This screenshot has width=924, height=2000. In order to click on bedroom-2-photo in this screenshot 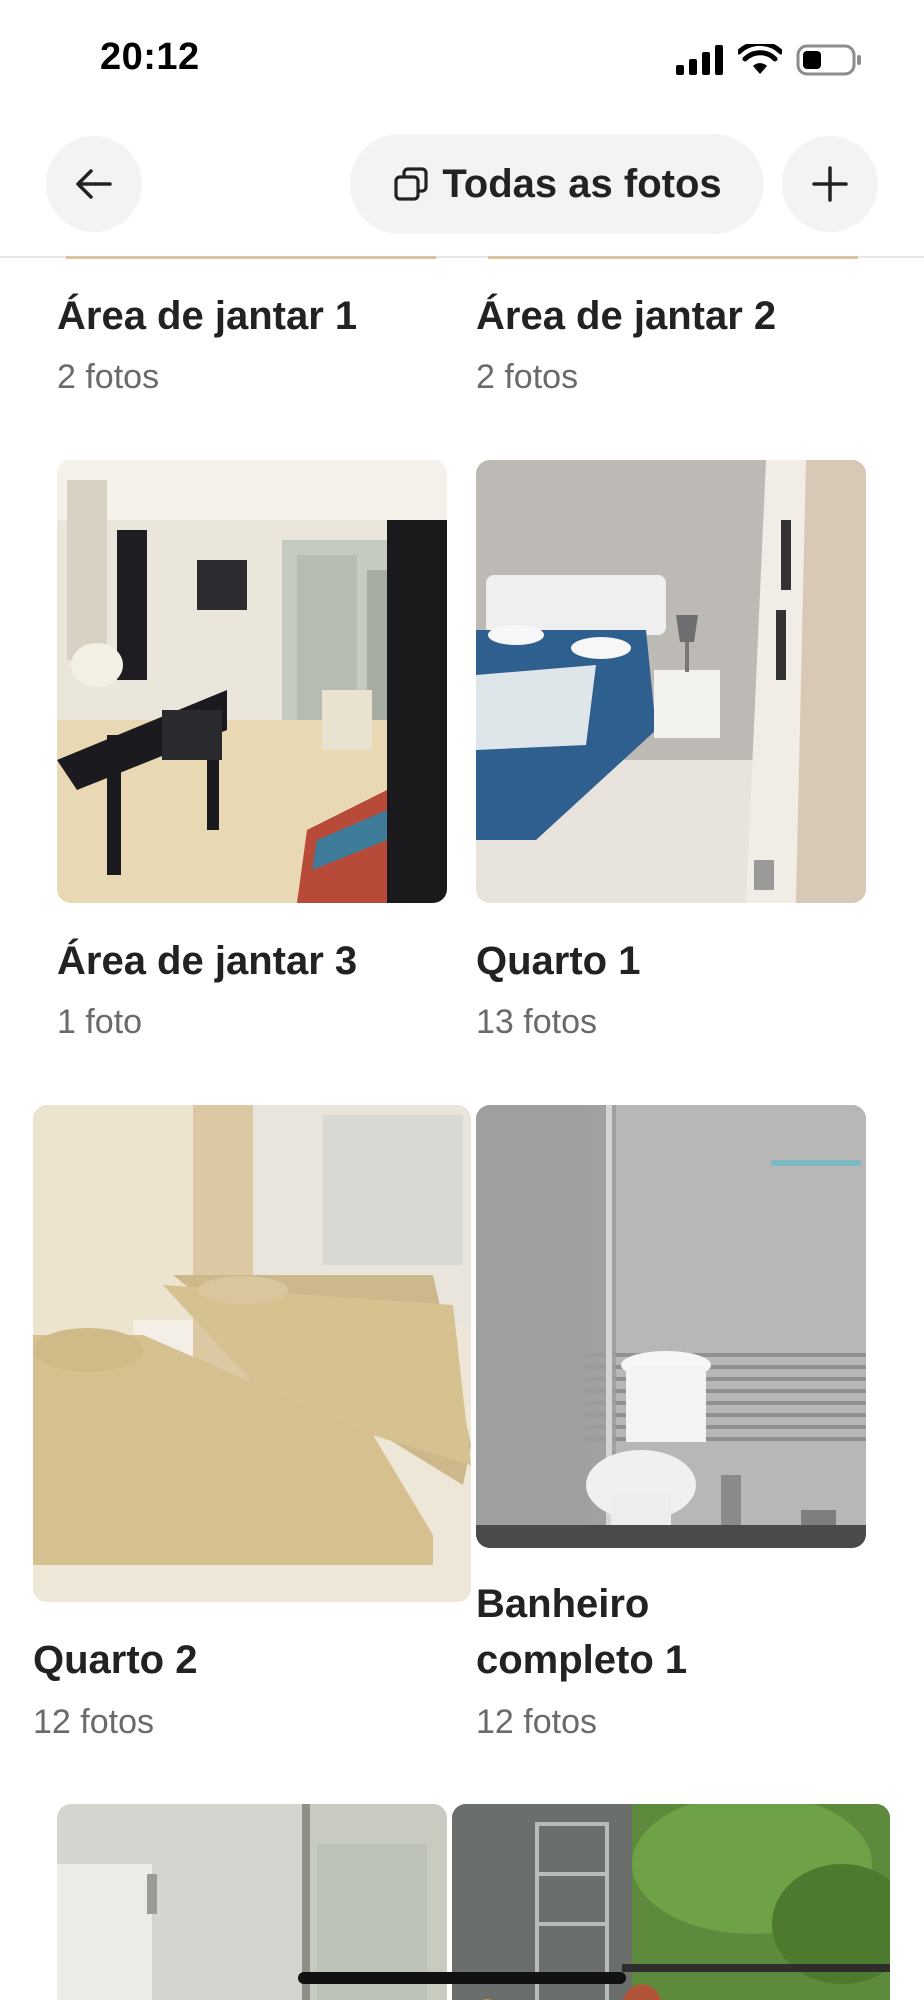, I will do `click(252, 1353)`.